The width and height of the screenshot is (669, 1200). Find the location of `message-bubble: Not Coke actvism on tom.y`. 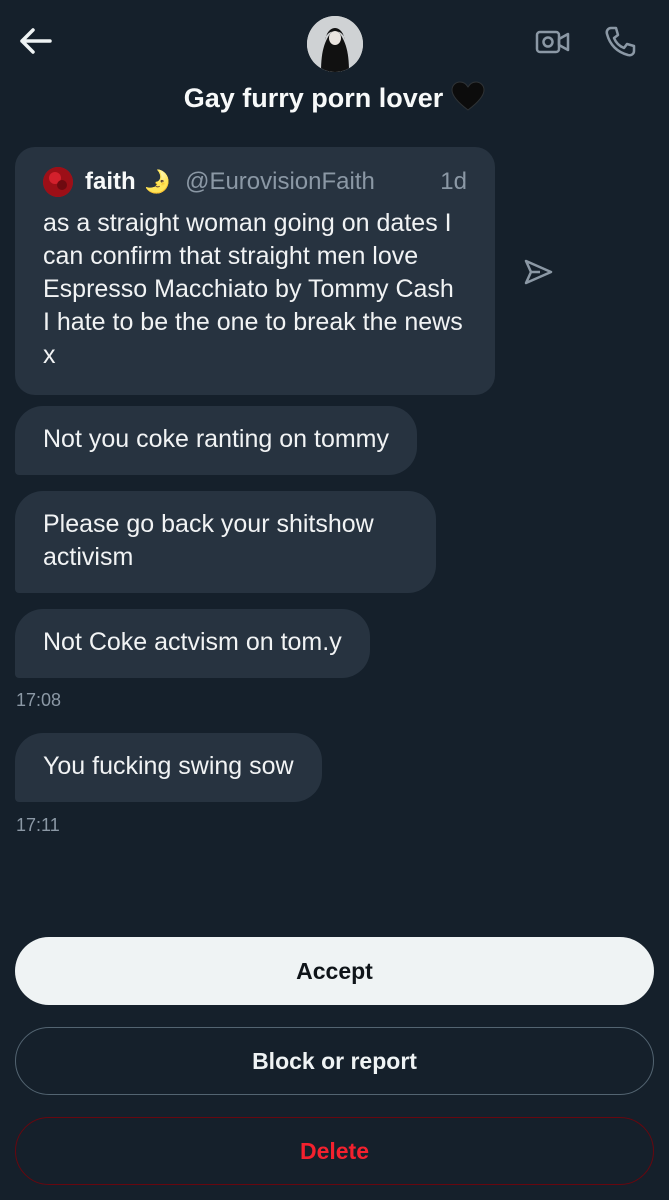

message-bubble: Not Coke actvism on tom.y is located at coordinates (192, 643).